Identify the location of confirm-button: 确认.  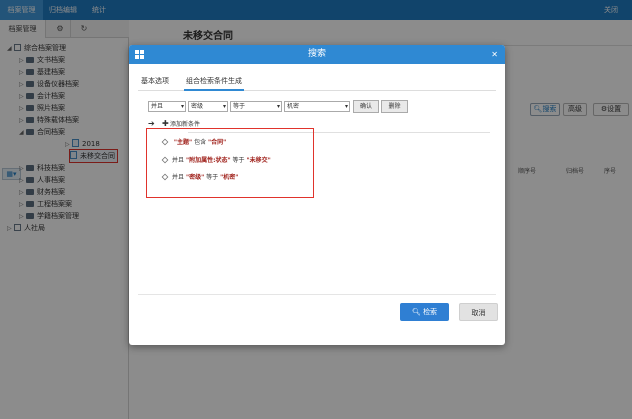
(366, 106).